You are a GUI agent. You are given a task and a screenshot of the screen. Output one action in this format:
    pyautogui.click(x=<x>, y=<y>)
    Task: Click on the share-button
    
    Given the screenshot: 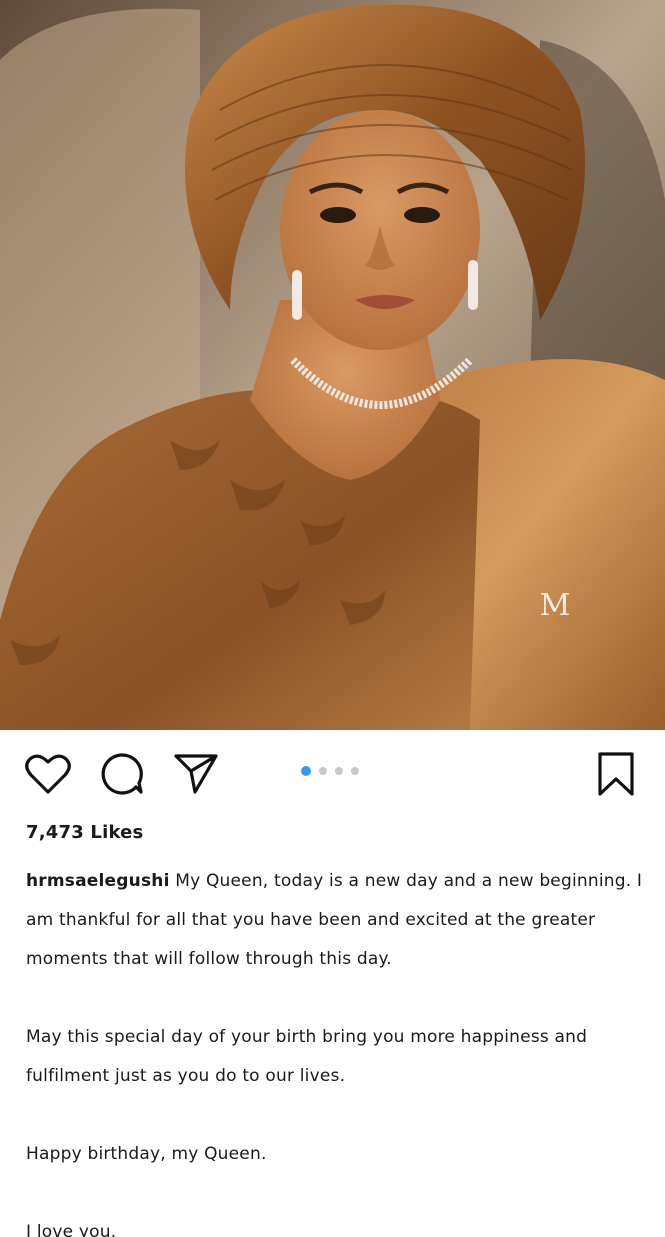 What is the action you would take?
    pyautogui.click(x=196, y=774)
    